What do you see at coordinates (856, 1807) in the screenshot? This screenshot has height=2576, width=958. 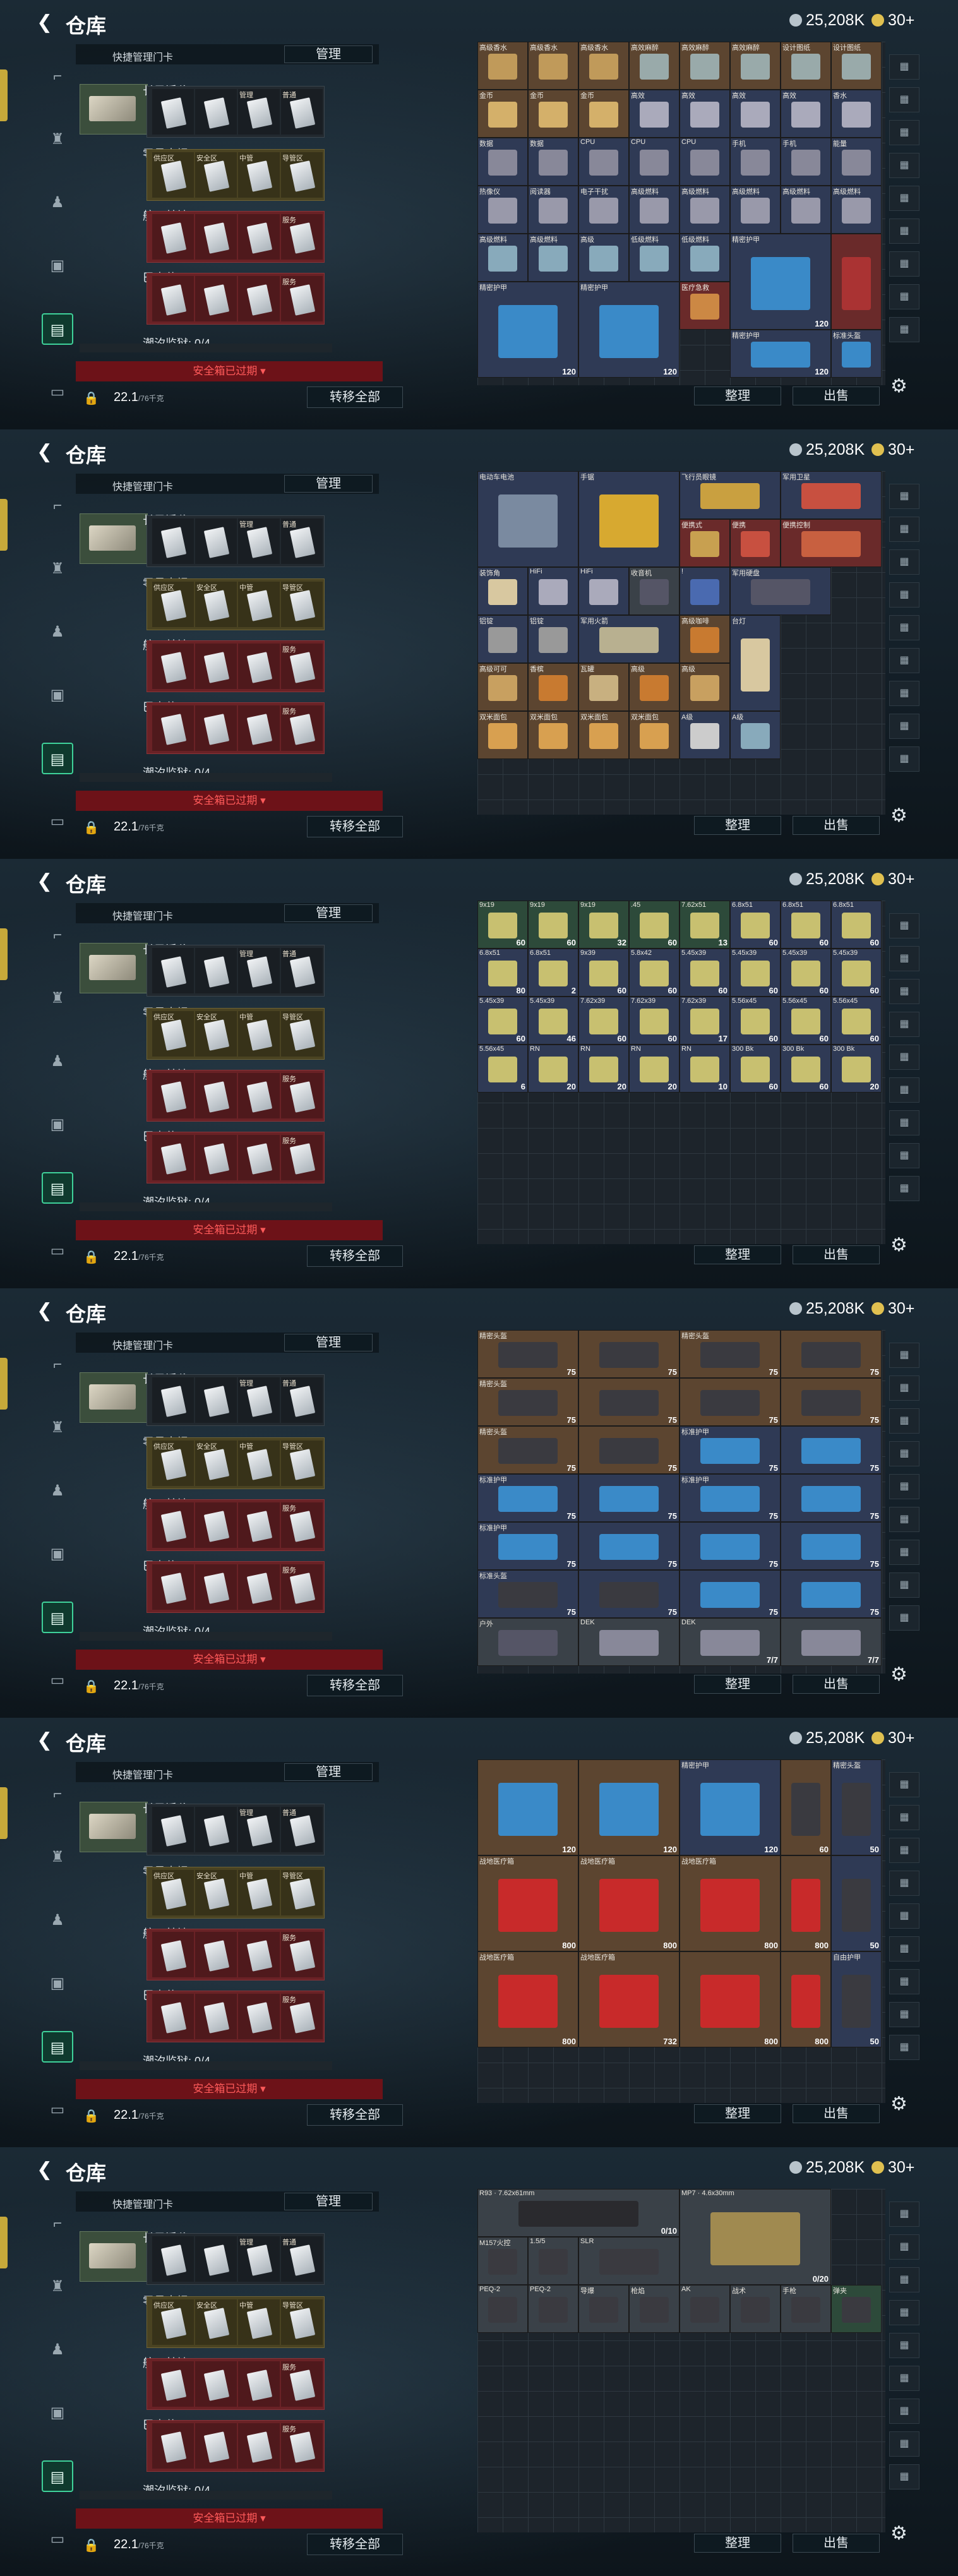 I see `inventory-item: 精密头盔 50` at bounding box center [856, 1807].